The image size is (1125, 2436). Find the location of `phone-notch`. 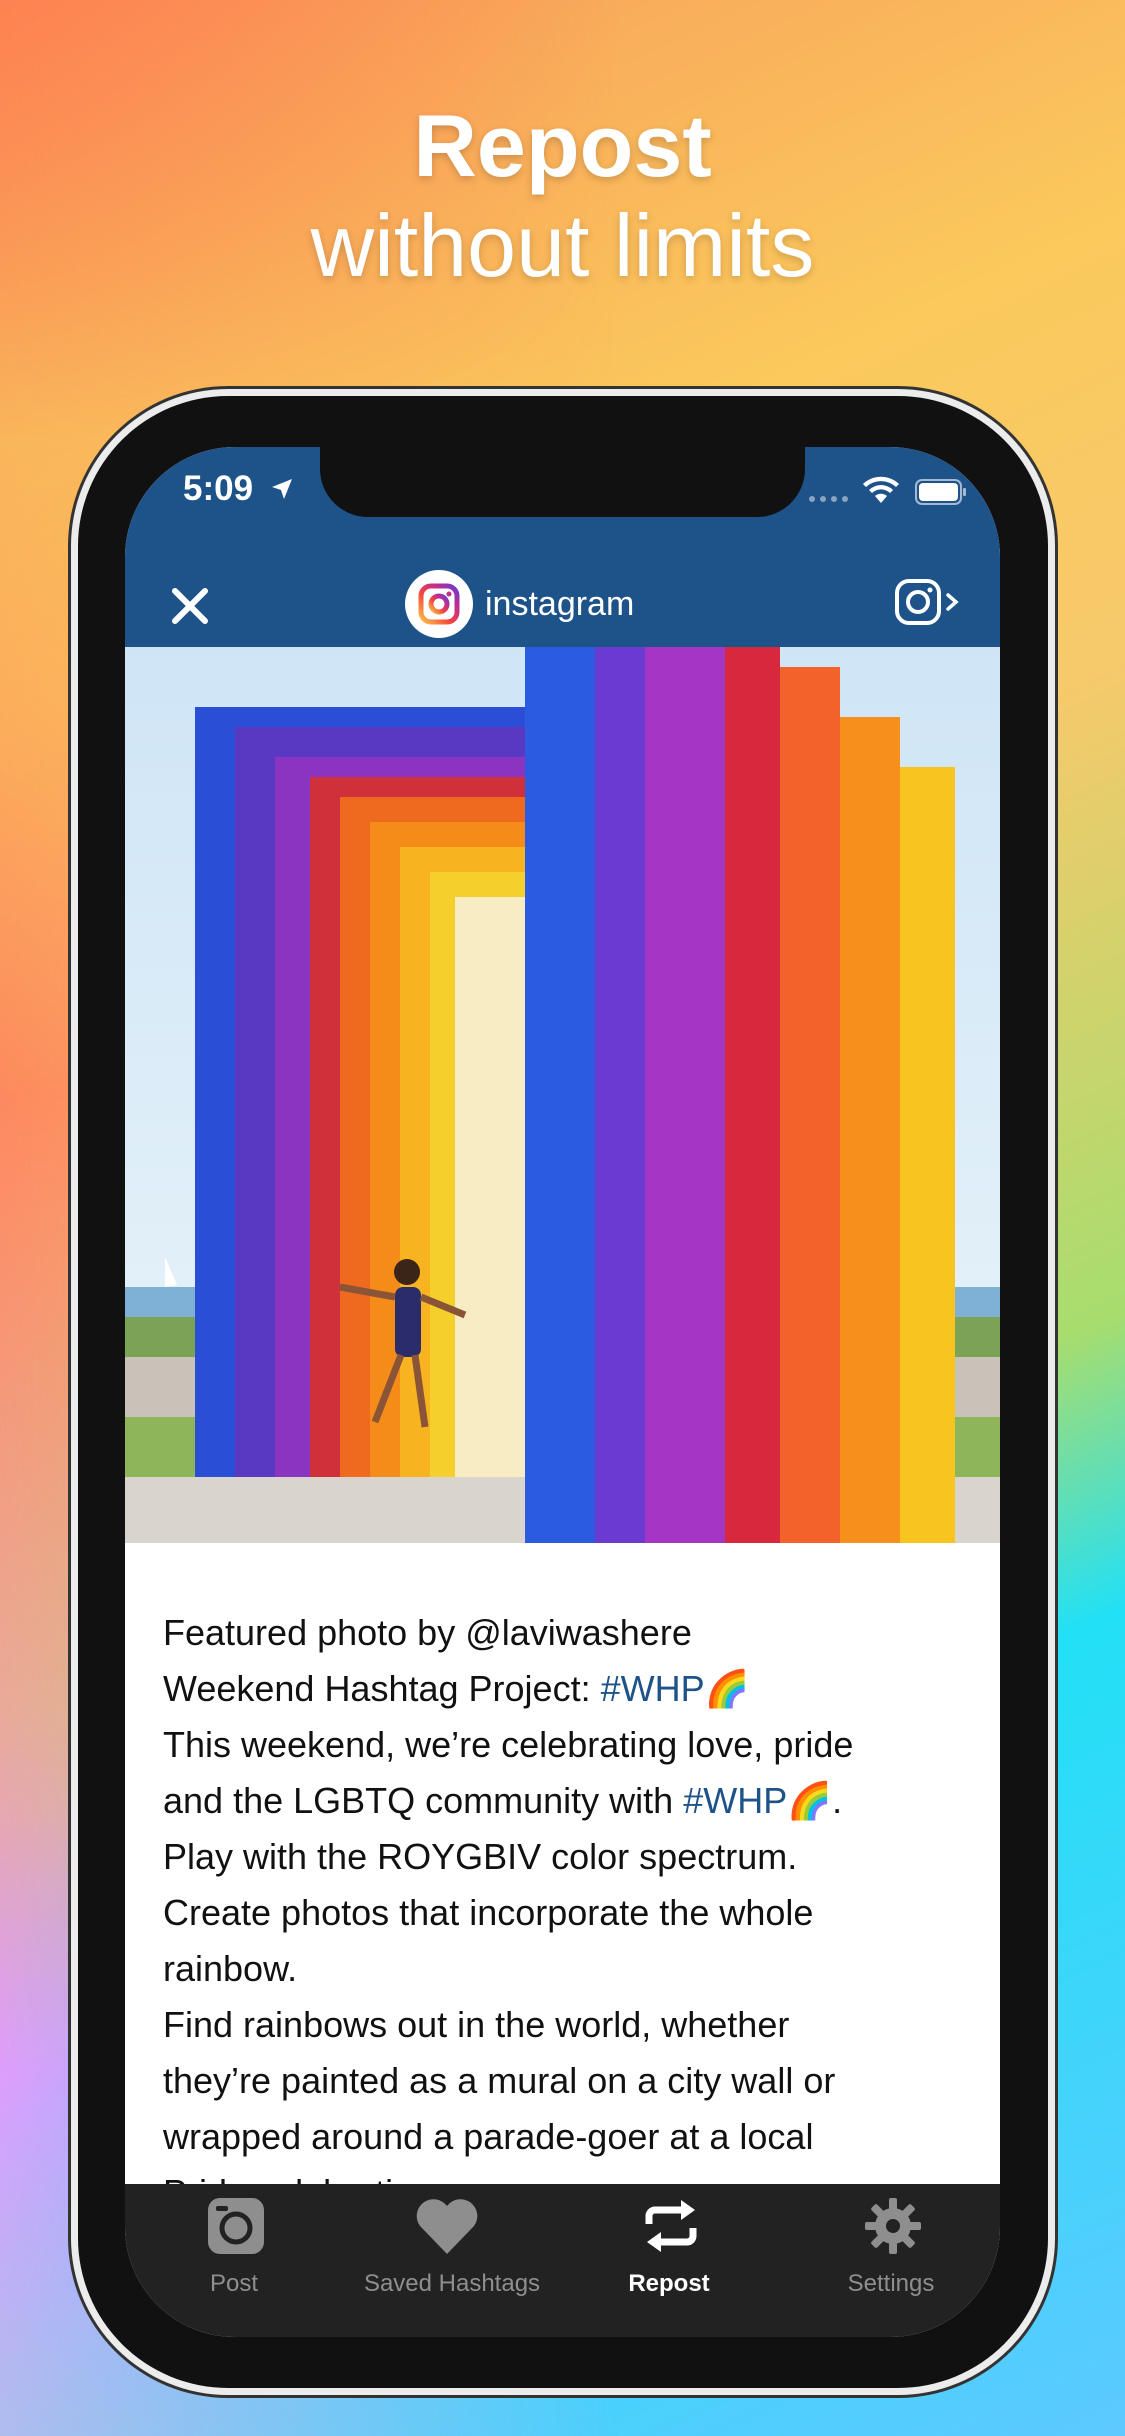

phone-notch is located at coordinates (562, 482).